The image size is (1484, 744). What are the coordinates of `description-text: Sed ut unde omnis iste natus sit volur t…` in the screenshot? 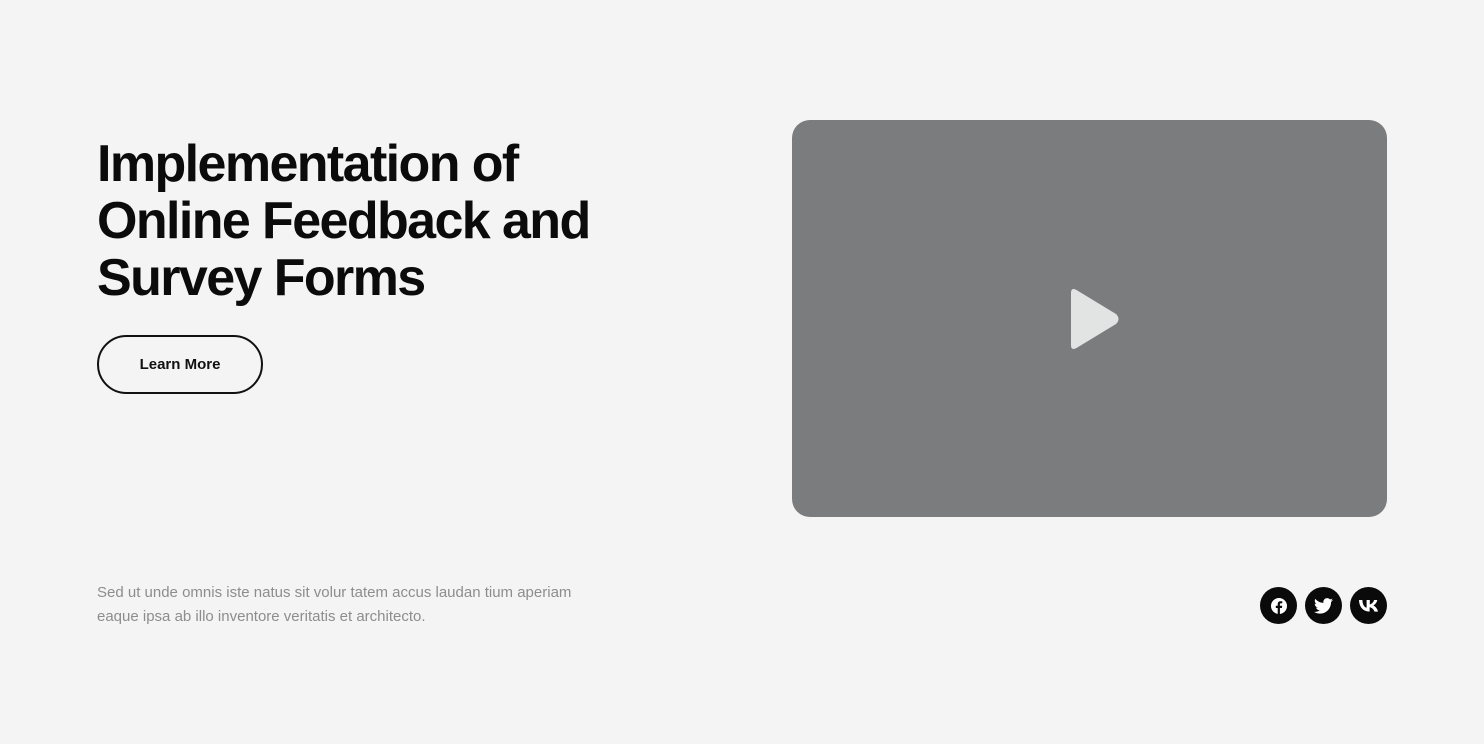 It's located at (357, 605).